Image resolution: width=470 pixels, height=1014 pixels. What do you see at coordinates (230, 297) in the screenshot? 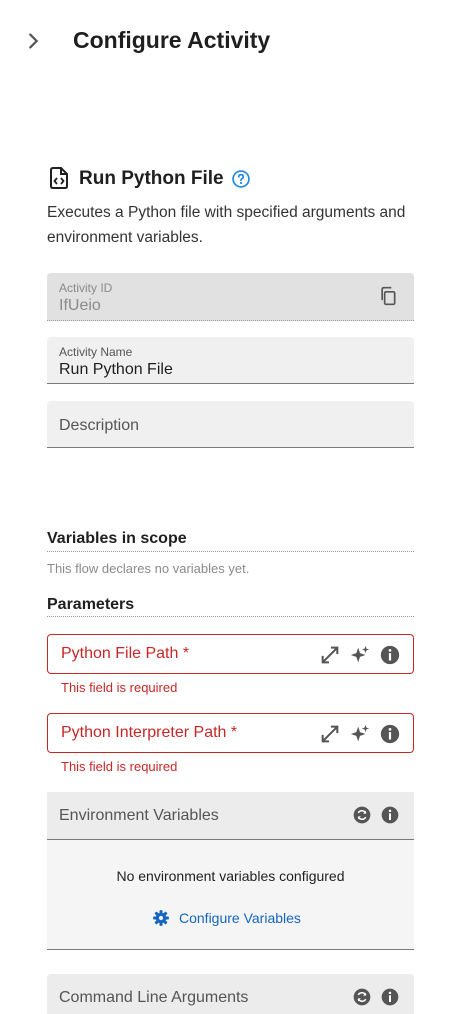
I see `activity-id-field: Activity ID IfUeio` at bounding box center [230, 297].